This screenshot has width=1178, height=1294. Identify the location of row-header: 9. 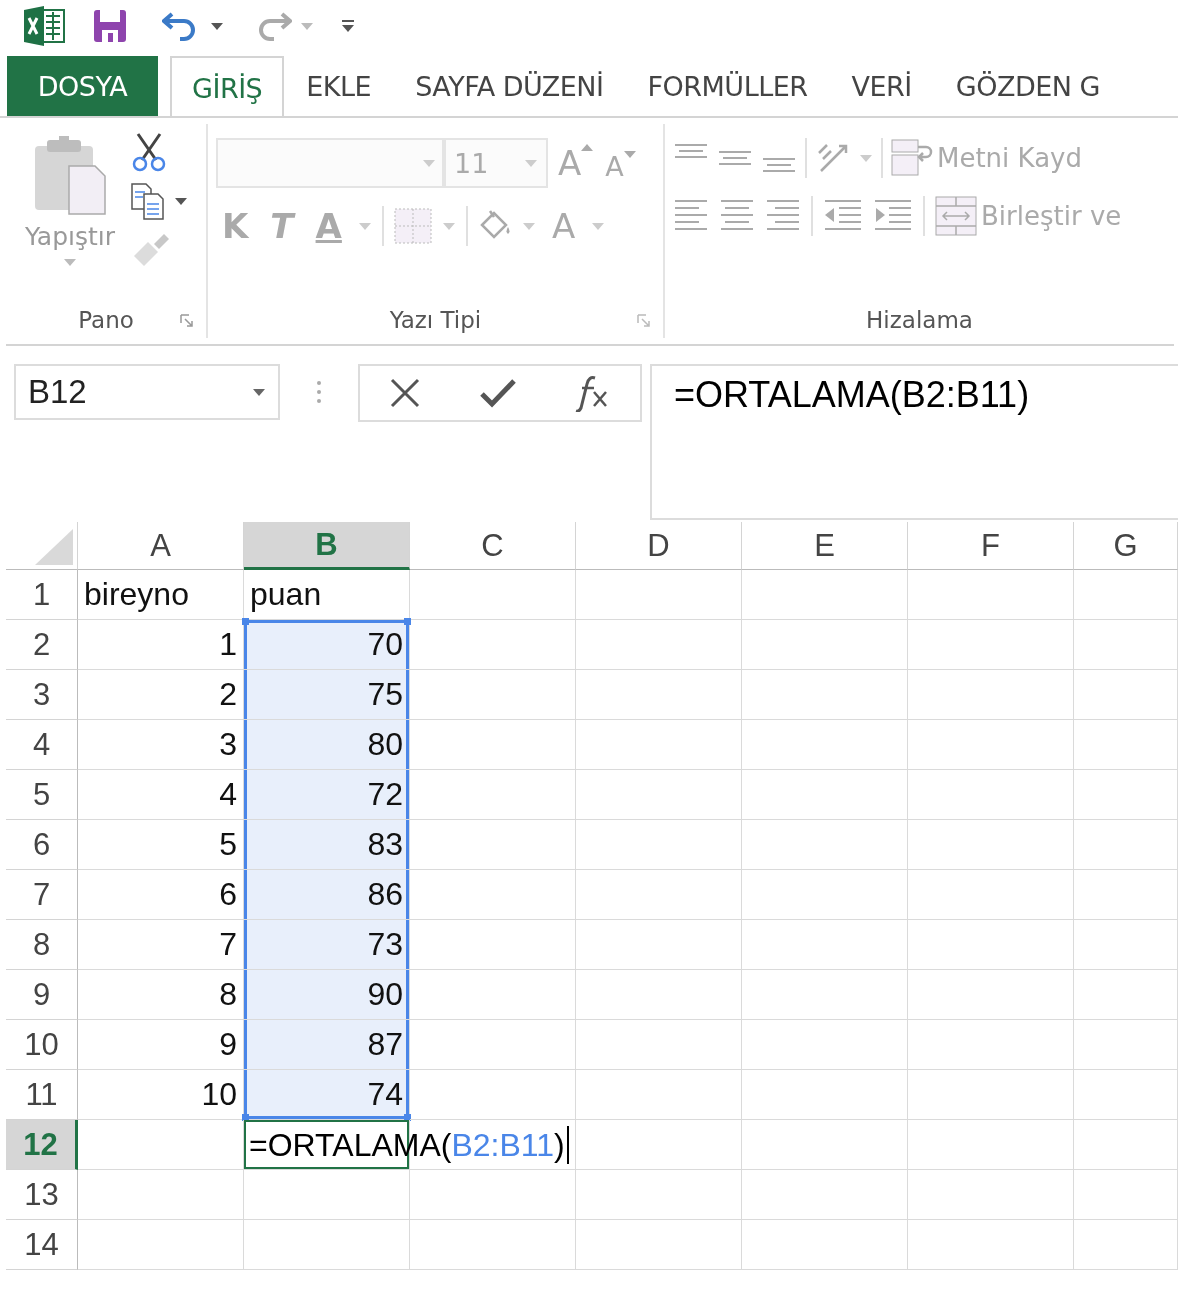
(42, 995).